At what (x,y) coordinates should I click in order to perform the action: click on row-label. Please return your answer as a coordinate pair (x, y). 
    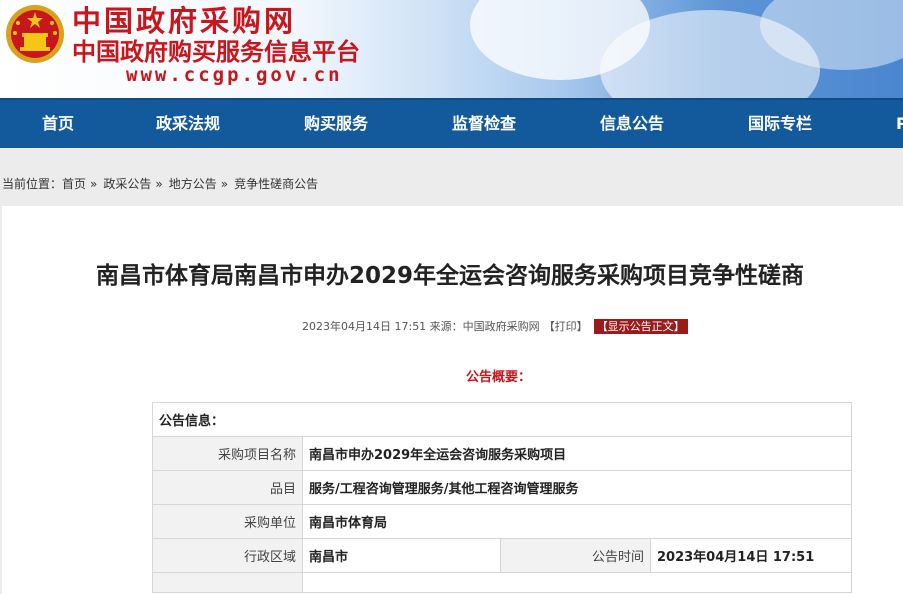
    Looking at the image, I should click on (227, 582).